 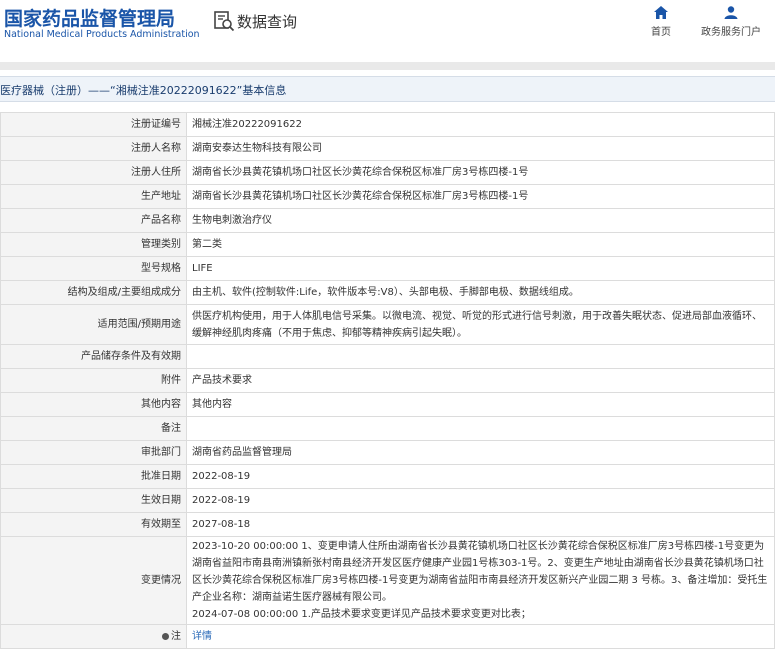 I want to click on table-row: 型号规格 LIFE, so click(x=387, y=268).